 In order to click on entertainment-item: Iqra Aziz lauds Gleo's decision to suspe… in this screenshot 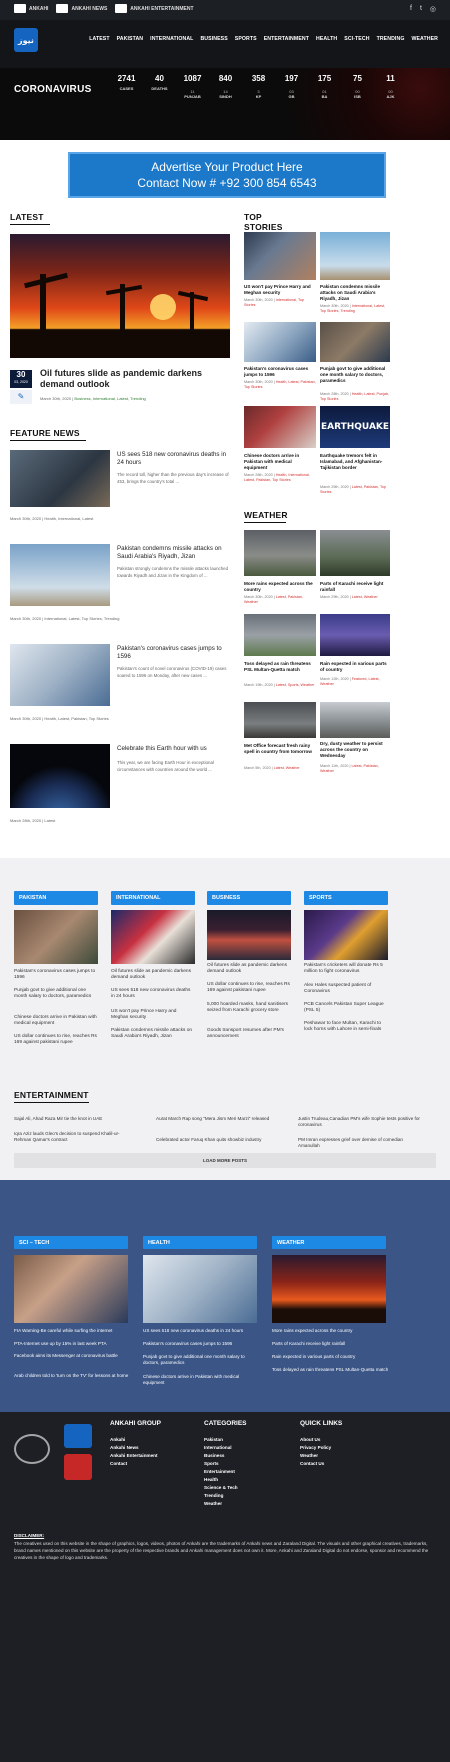, I will do `click(73, 1137)`.